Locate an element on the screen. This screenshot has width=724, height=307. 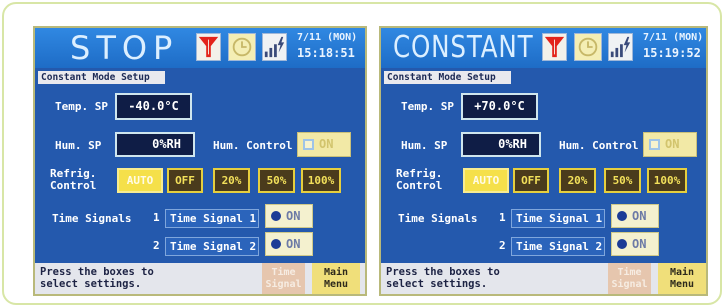
status-header: STOP 7/11 (MON) 15:18:51 is located at coordinates (200, 48).